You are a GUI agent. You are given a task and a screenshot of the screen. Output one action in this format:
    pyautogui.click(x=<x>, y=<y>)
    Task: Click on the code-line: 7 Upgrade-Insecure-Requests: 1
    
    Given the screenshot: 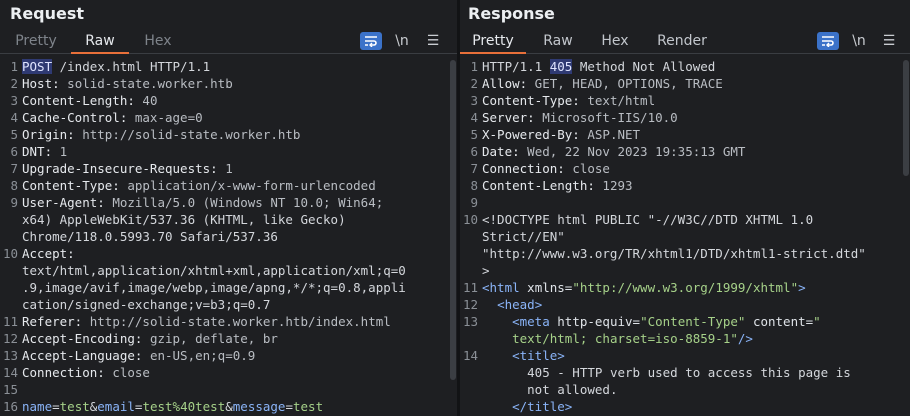 What is the action you would take?
    pyautogui.click(x=228, y=168)
    